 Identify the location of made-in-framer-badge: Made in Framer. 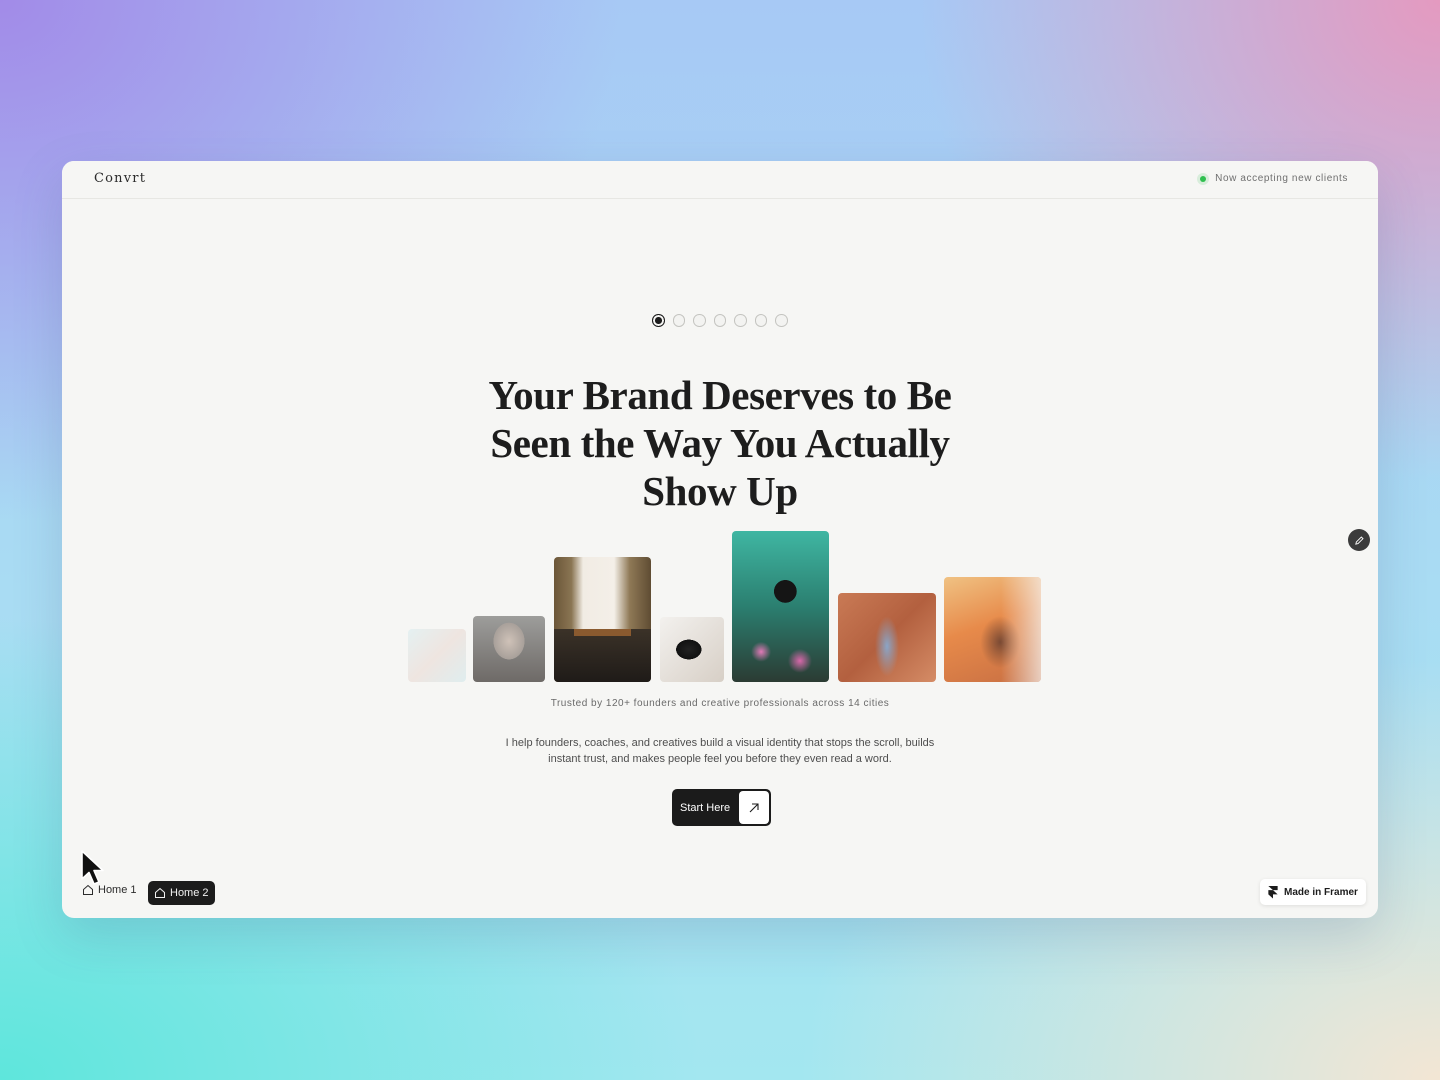
(1313, 892).